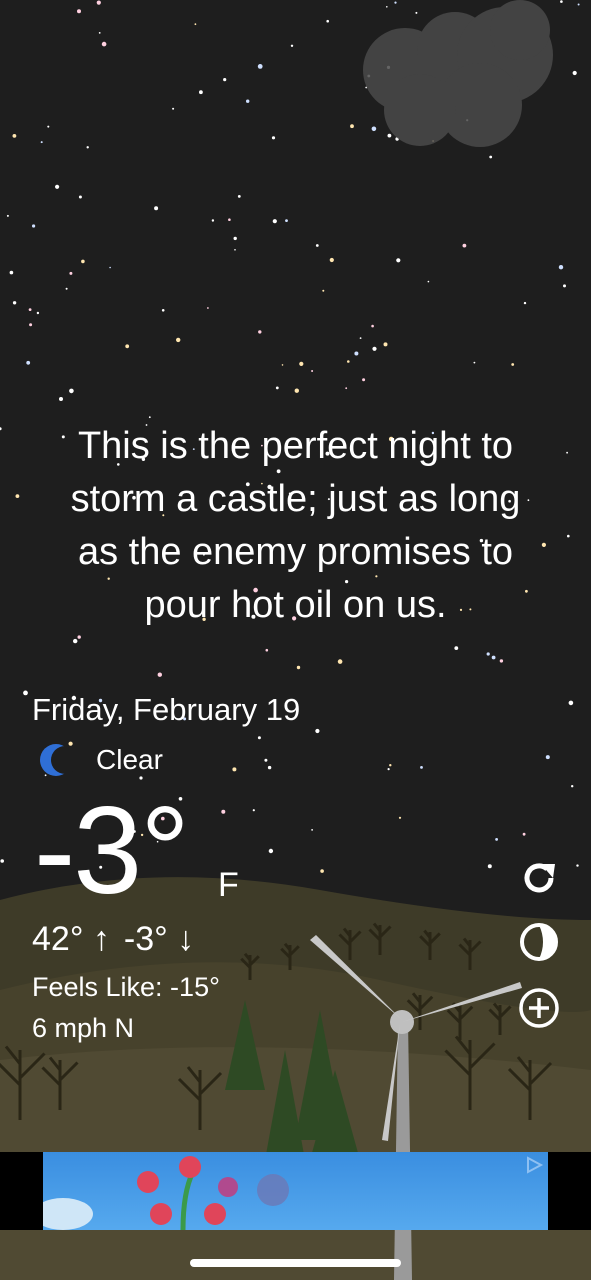 The height and width of the screenshot is (1280, 591). I want to click on ad-choices-icon, so click(534, 1165).